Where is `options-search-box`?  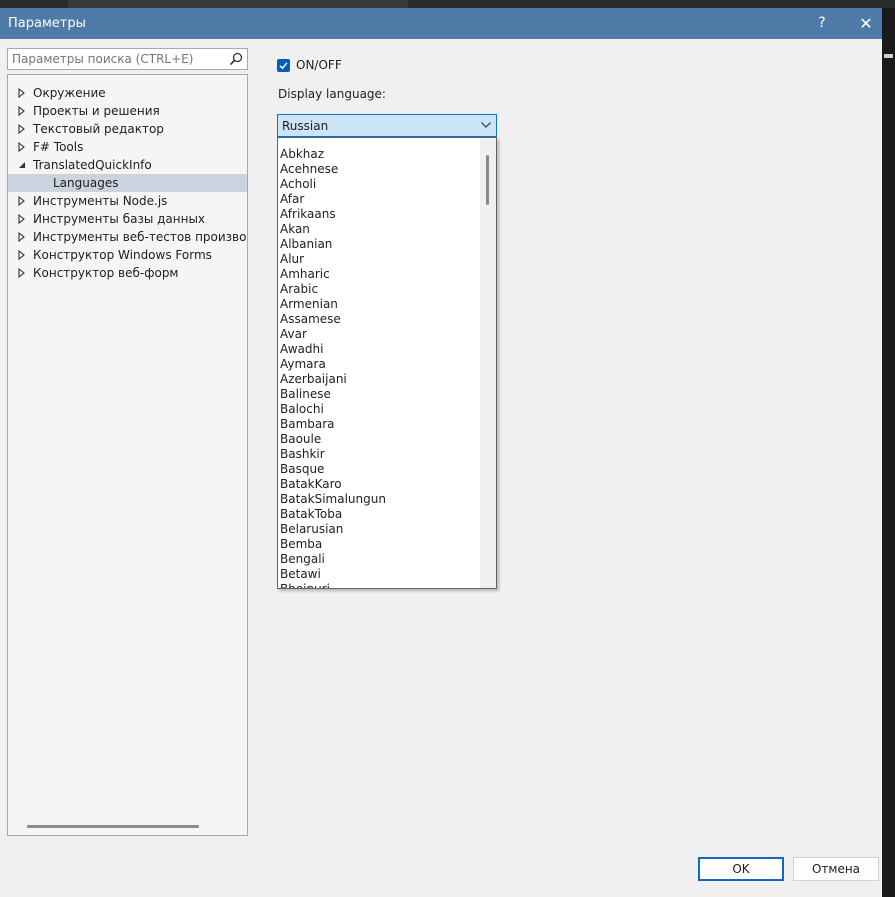 options-search-box is located at coordinates (127, 59).